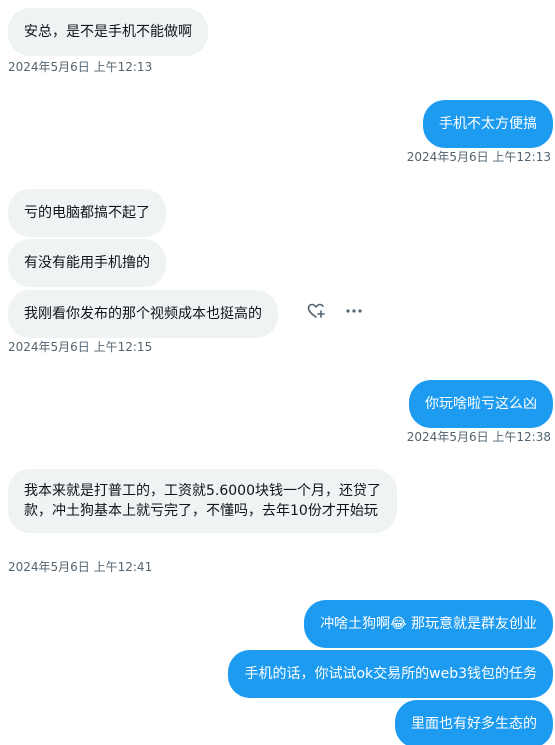 The width and height of the screenshot is (555, 745). I want to click on message-timestamp: 2024年5月6日 上午12:15, so click(80, 347).